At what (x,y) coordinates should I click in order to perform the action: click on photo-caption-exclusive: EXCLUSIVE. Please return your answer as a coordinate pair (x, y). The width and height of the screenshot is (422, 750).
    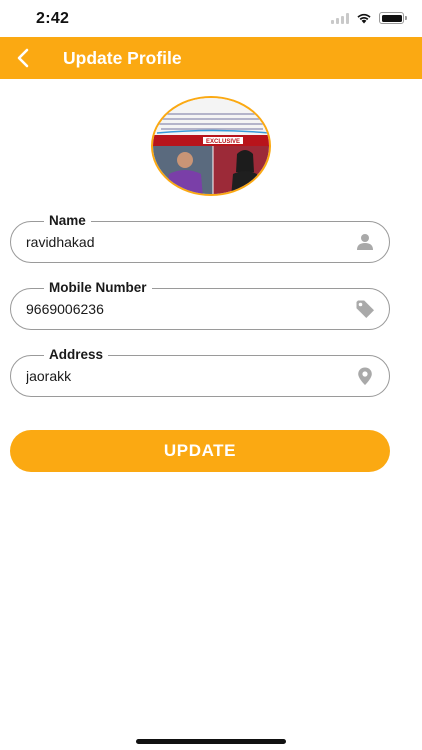
    Looking at the image, I should click on (223, 142).